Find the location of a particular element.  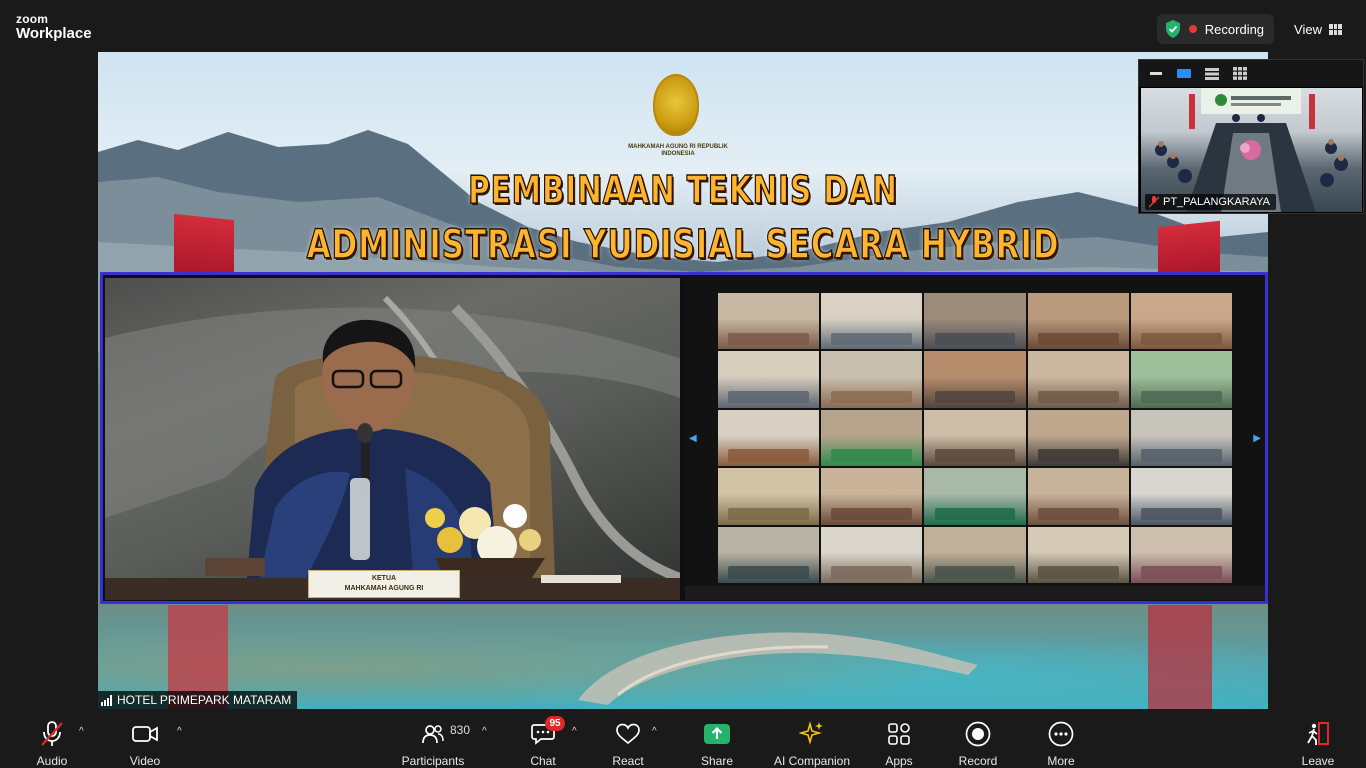

top-right-controls: Recording View is located at coordinates (1254, 29).